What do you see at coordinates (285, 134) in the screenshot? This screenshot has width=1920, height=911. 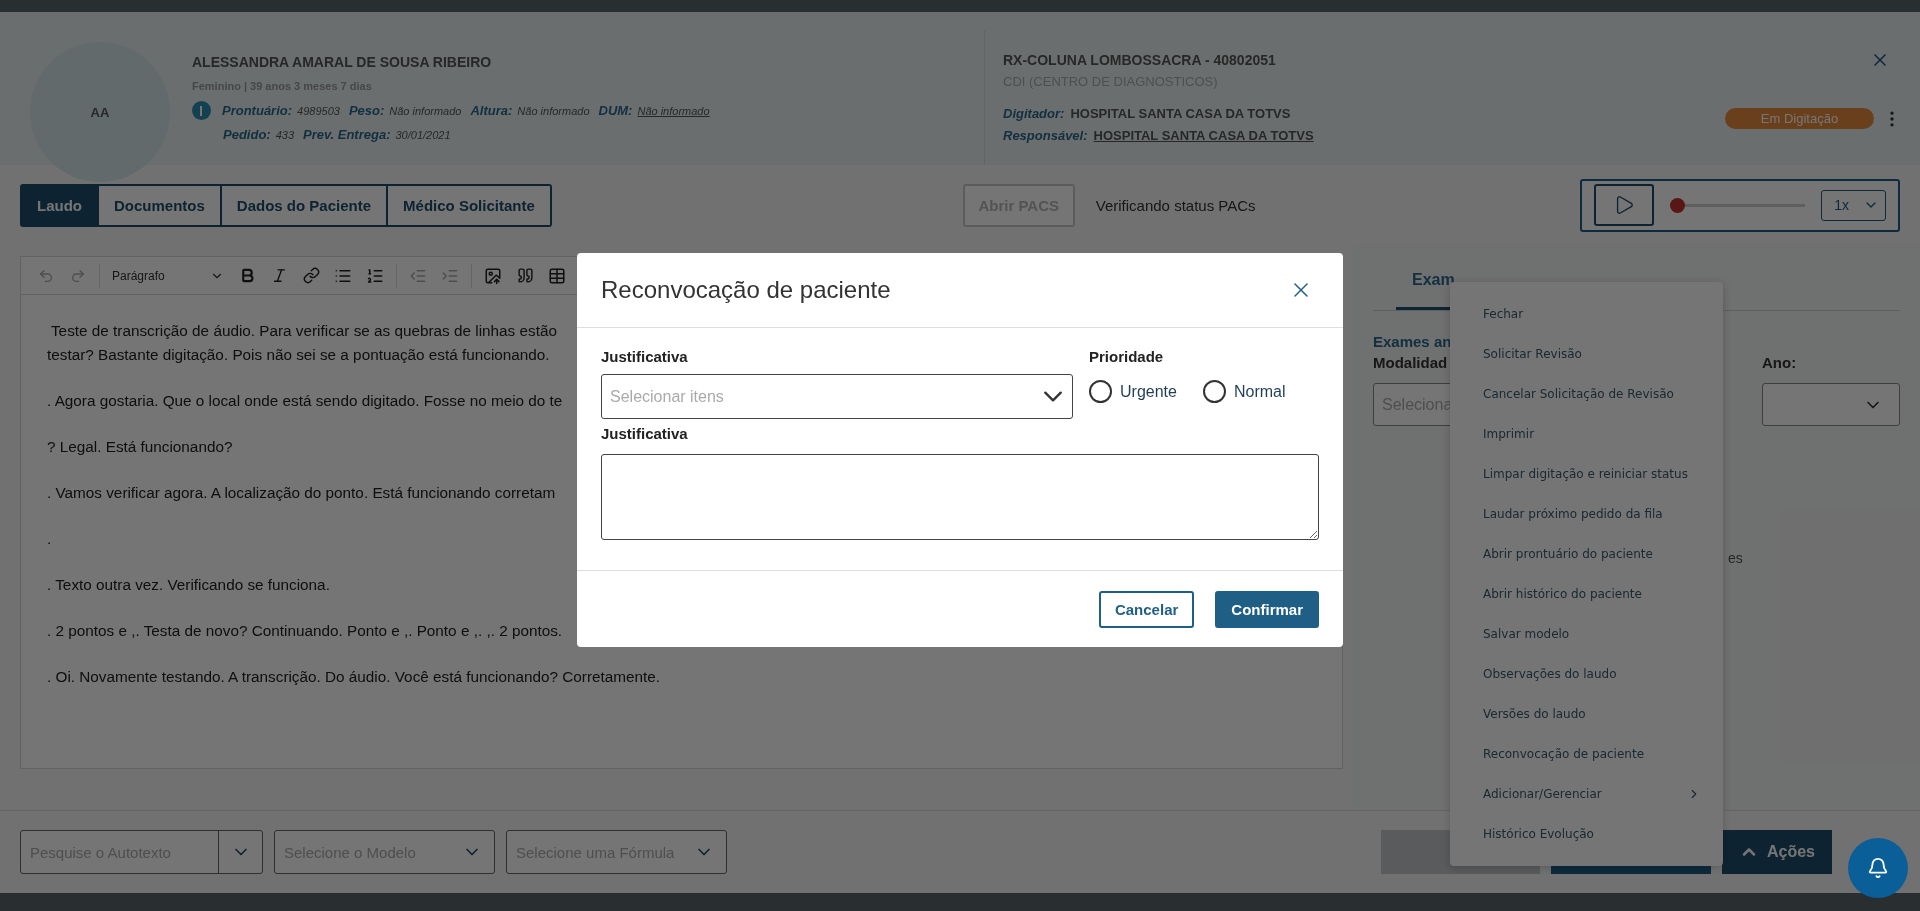 I see `field-value: 433` at bounding box center [285, 134].